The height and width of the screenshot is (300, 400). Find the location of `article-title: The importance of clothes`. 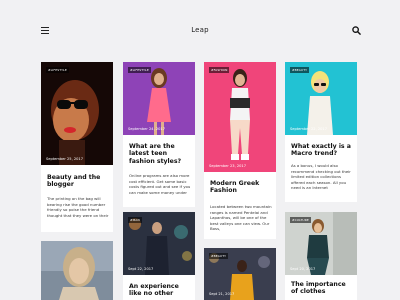

article-title: The importance of clothes is located at coordinates (322, 288).